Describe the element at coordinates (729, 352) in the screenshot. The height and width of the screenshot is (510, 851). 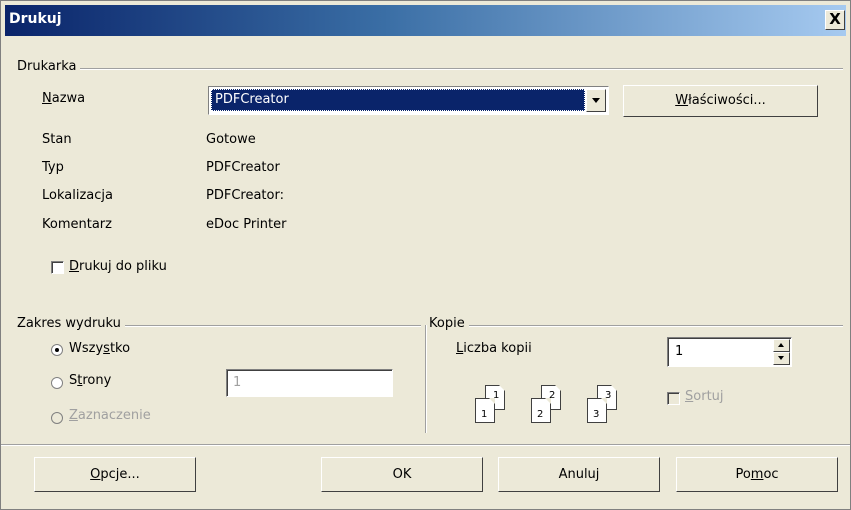
I see `copies-count-spinbox: 1` at that location.